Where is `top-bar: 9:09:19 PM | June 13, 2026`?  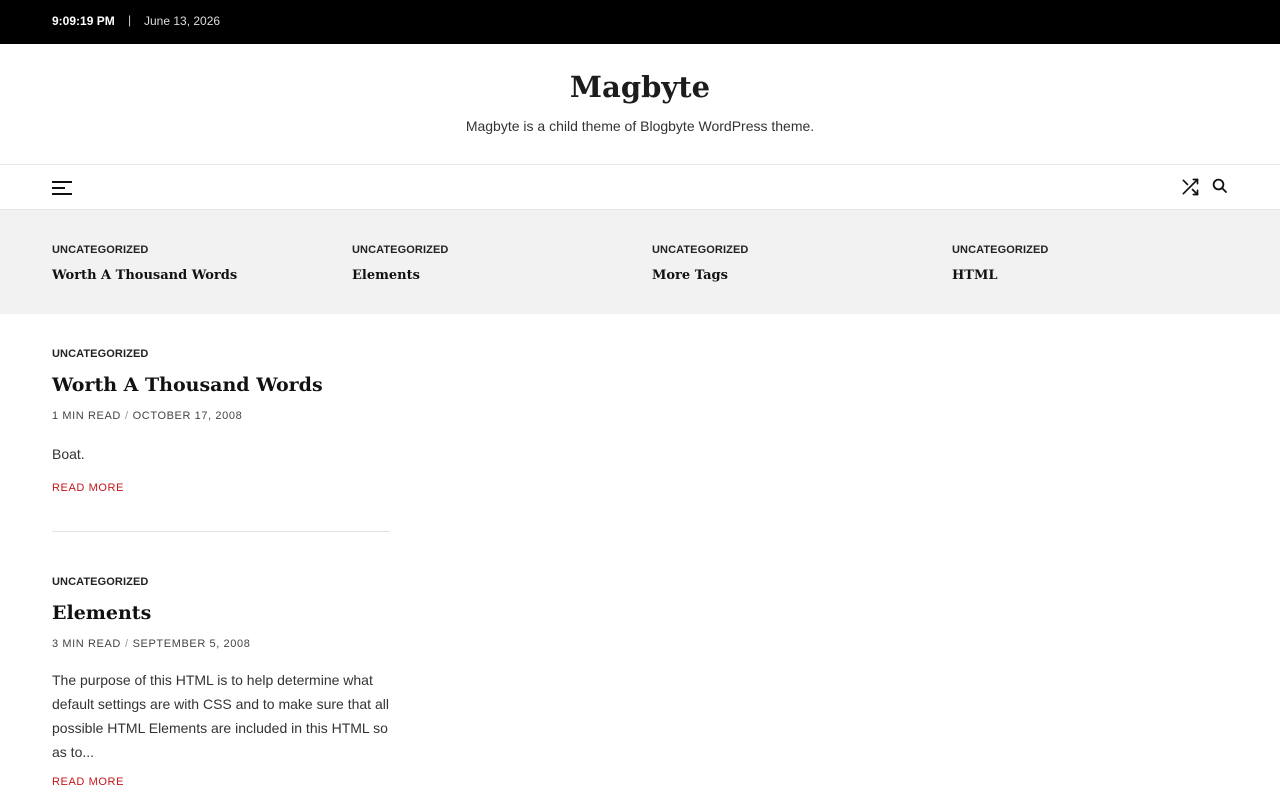
top-bar: 9:09:19 PM | June 13, 2026 is located at coordinates (640, 22).